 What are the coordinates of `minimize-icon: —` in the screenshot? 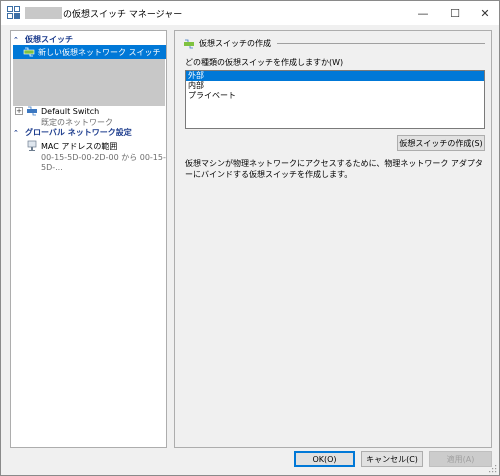 It's located at (423, 13).